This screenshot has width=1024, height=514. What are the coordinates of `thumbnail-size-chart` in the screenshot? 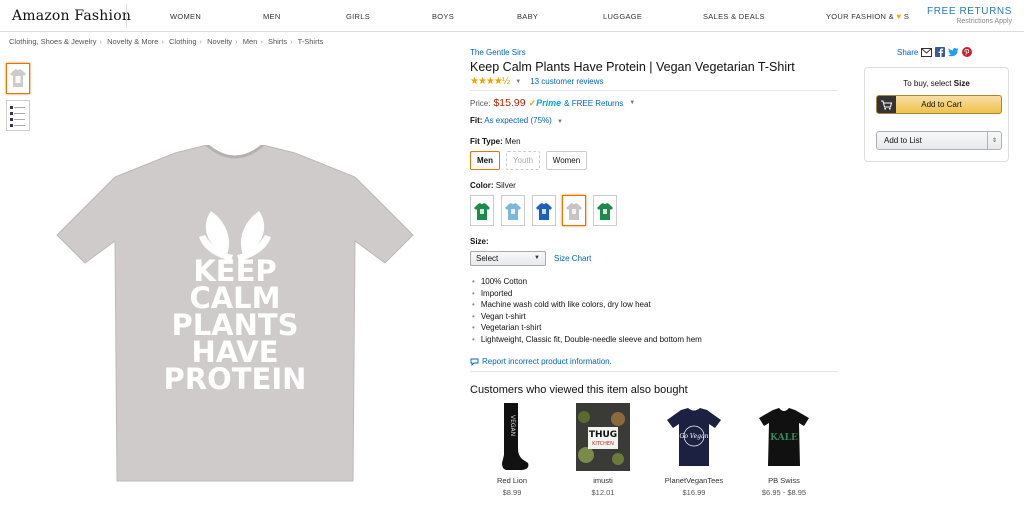 It's located at (18, 115).